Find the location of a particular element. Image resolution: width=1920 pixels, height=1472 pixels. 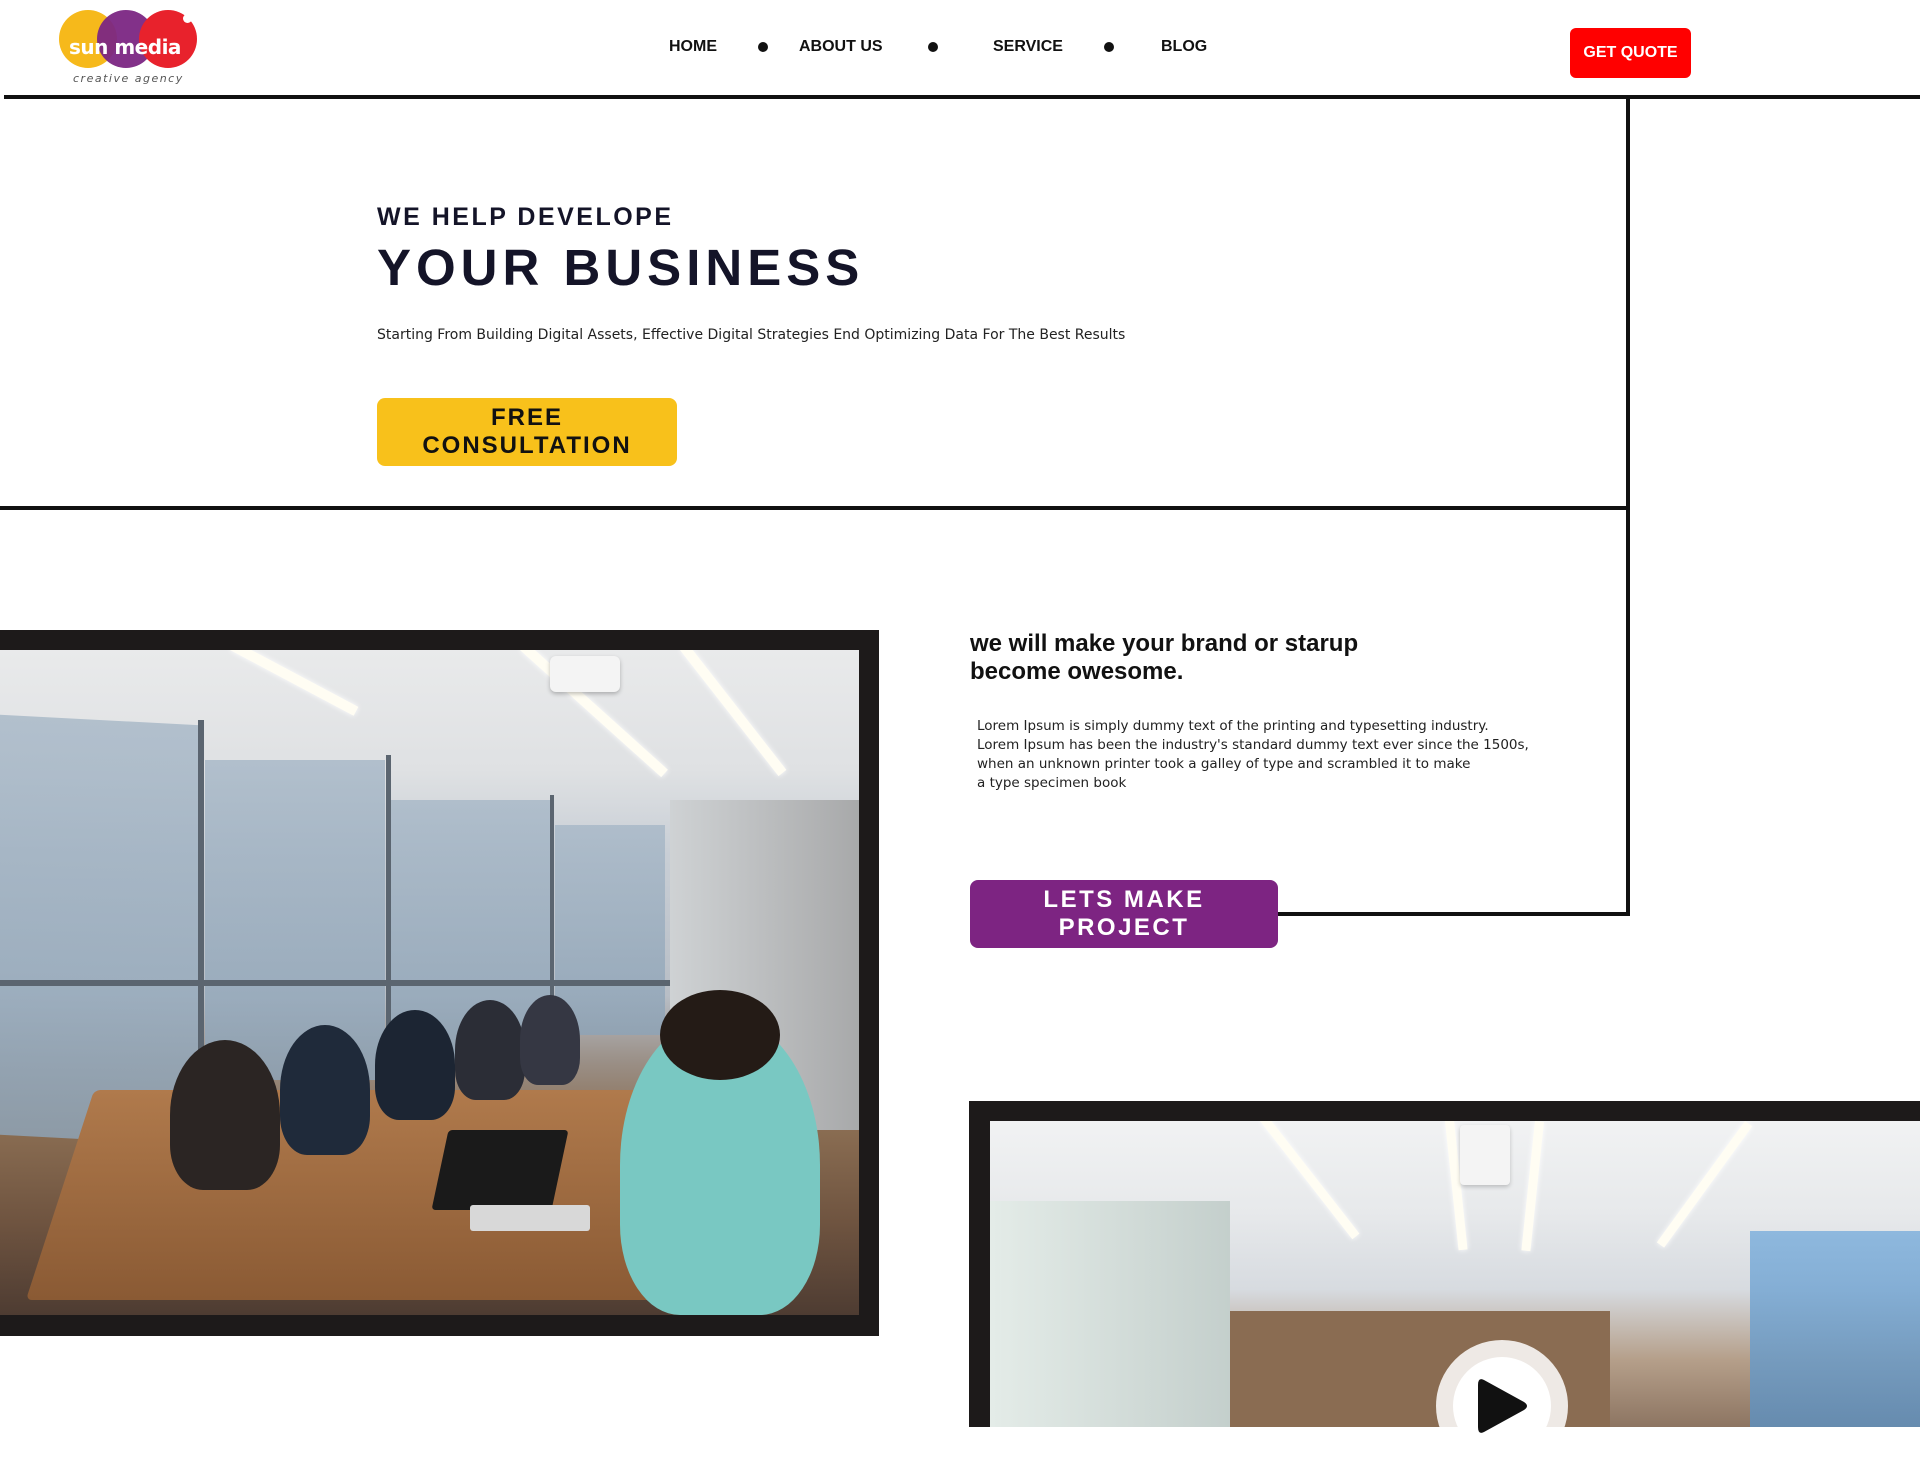

header-divider is located at coordinates (962, 97).